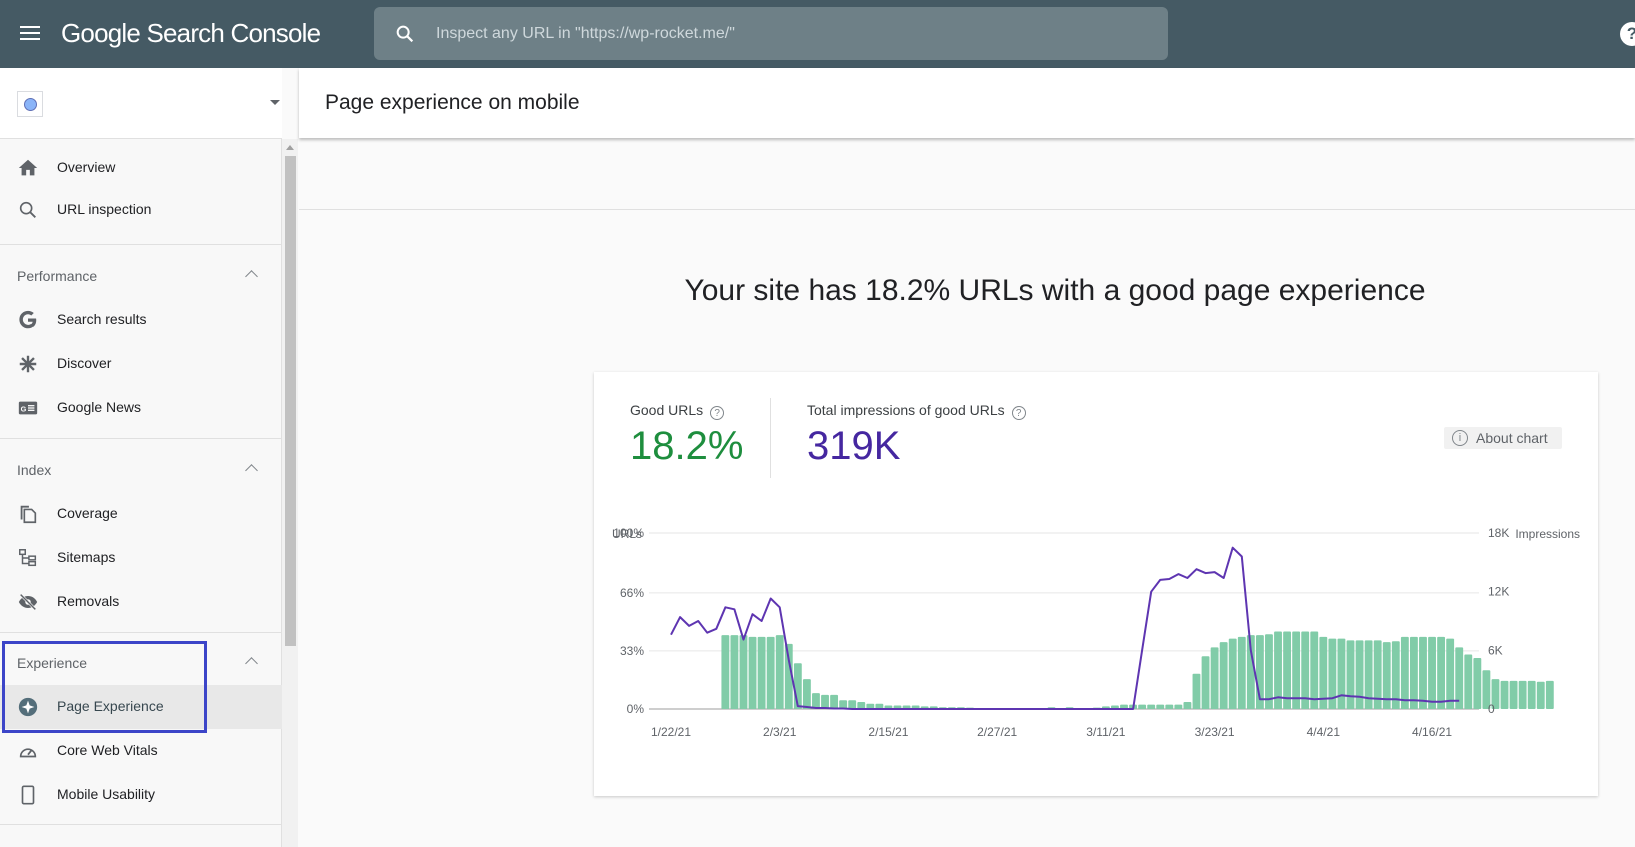 The image size is (1635, 847). What do you see at coordinates (141, 663) in the screenshot?
I see `section-experience: Experience` at bounding box center [141, 663].